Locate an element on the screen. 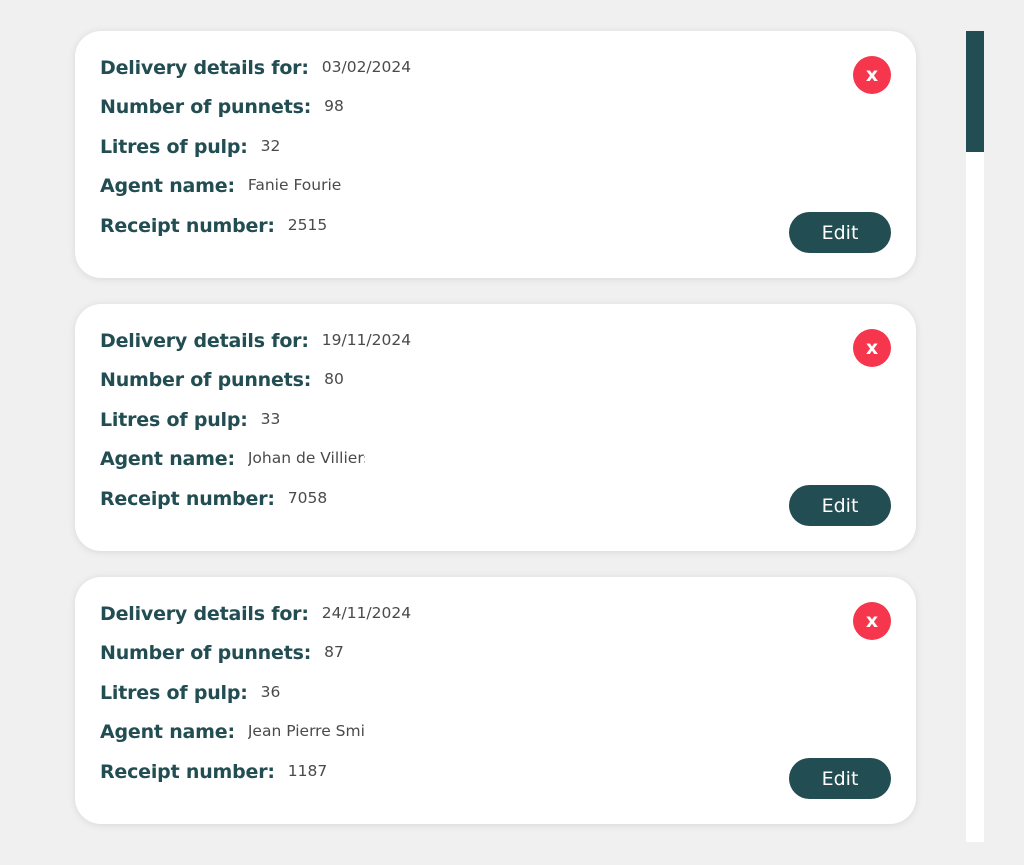 The height and width of the screenshot is (865, 1024). receipt-row: Receipt number: 7058 is located at coordinates (213, 501).